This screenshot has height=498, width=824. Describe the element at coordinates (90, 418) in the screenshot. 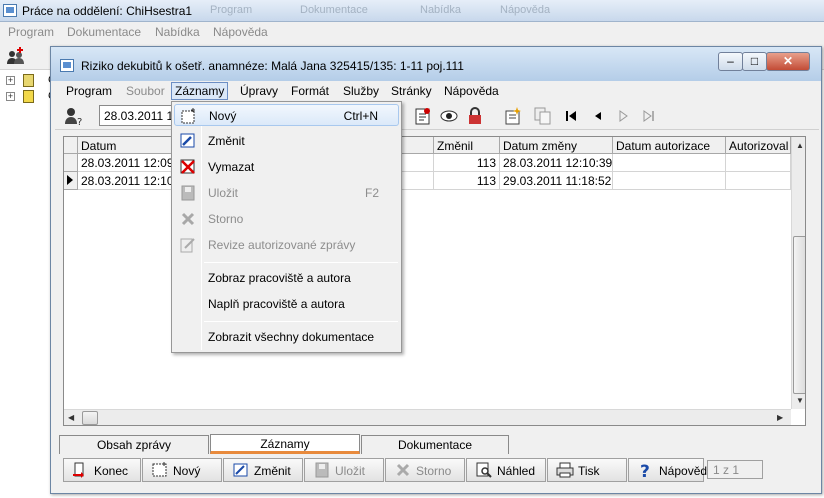

I see `horizontal-scroll-thumb` at that location.